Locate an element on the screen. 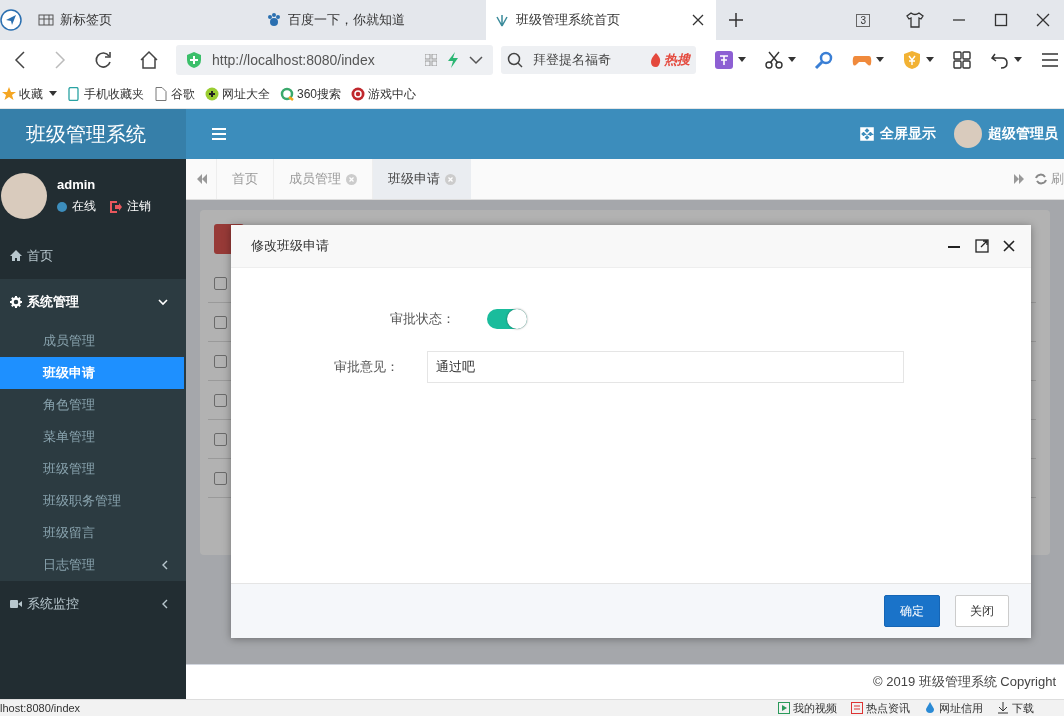 This screenshot has height=716, width=1064. sidebar-item: 首页 is located at coordinates (93, 256).